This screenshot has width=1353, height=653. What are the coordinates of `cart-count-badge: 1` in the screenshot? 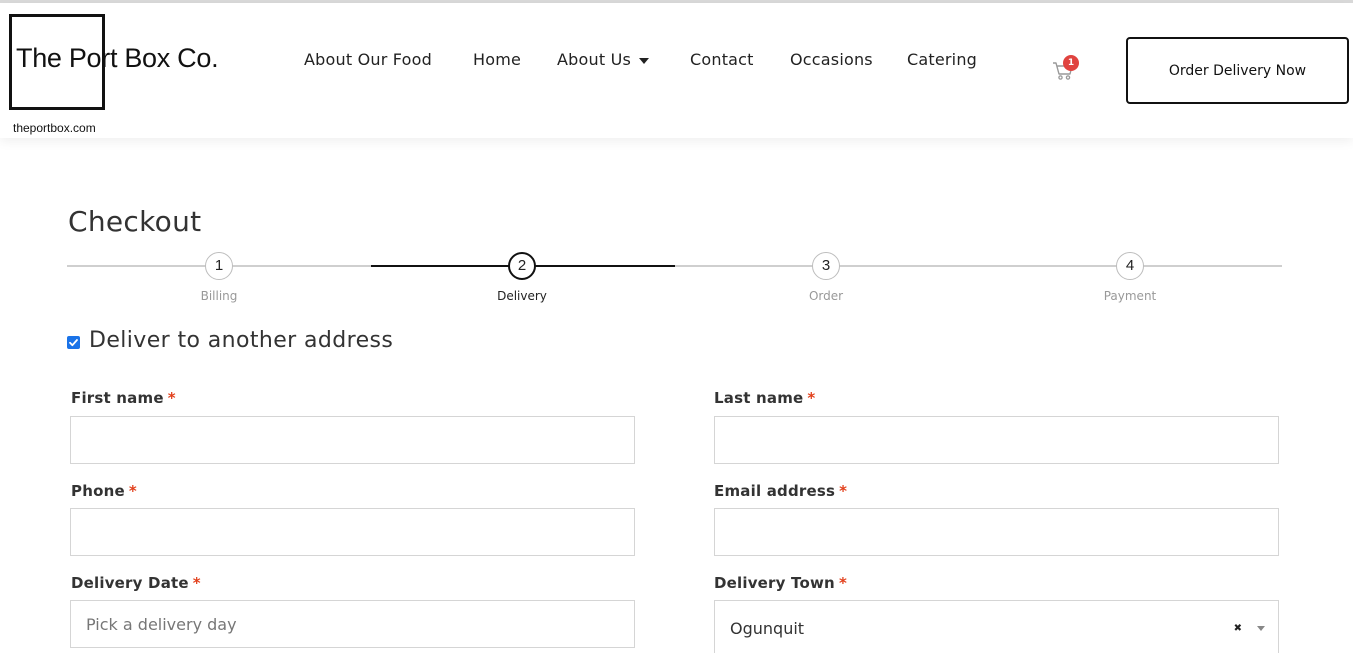 It's located at (1071, 63).